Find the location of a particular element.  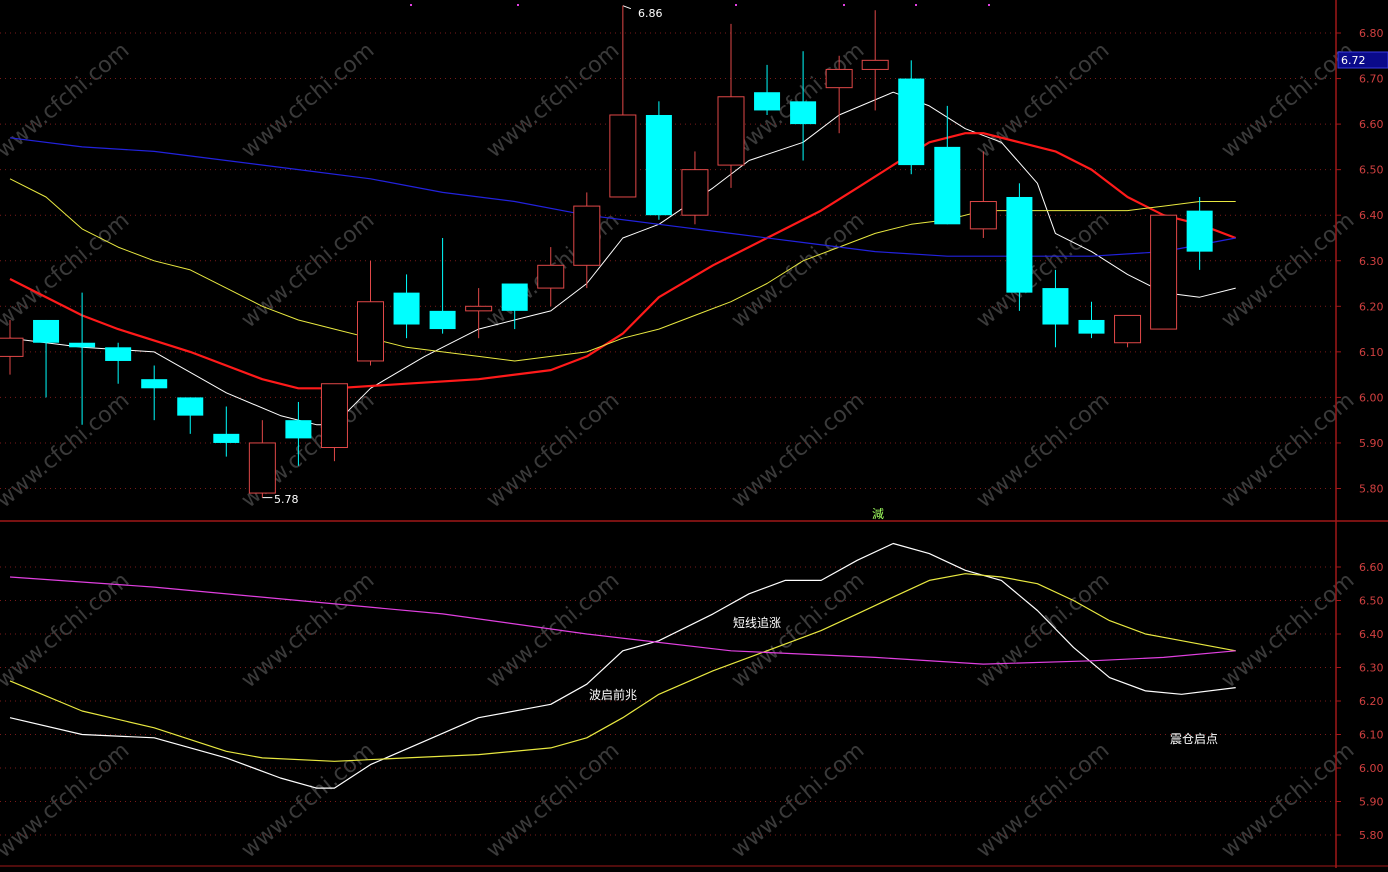

sub-label-shakeout-start: 震仓启点 is located at coordinates (1194, 739).